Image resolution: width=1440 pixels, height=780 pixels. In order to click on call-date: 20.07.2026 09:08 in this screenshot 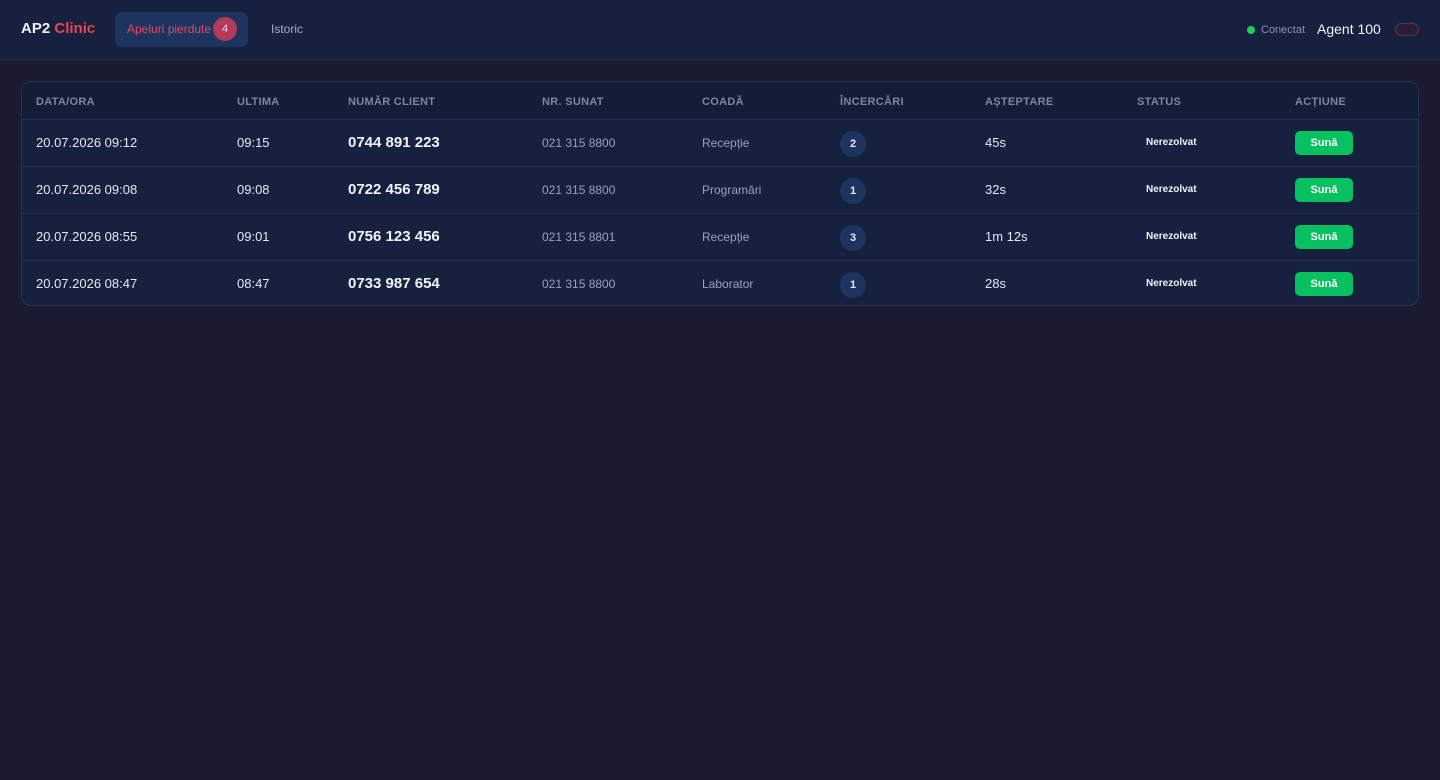, I will do `click(87, 189)`.